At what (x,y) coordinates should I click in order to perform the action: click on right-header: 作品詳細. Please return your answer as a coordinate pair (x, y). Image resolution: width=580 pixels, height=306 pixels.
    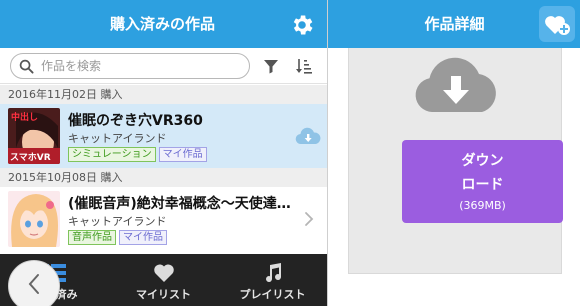
    Looking at the image, I should click on (454, 24).